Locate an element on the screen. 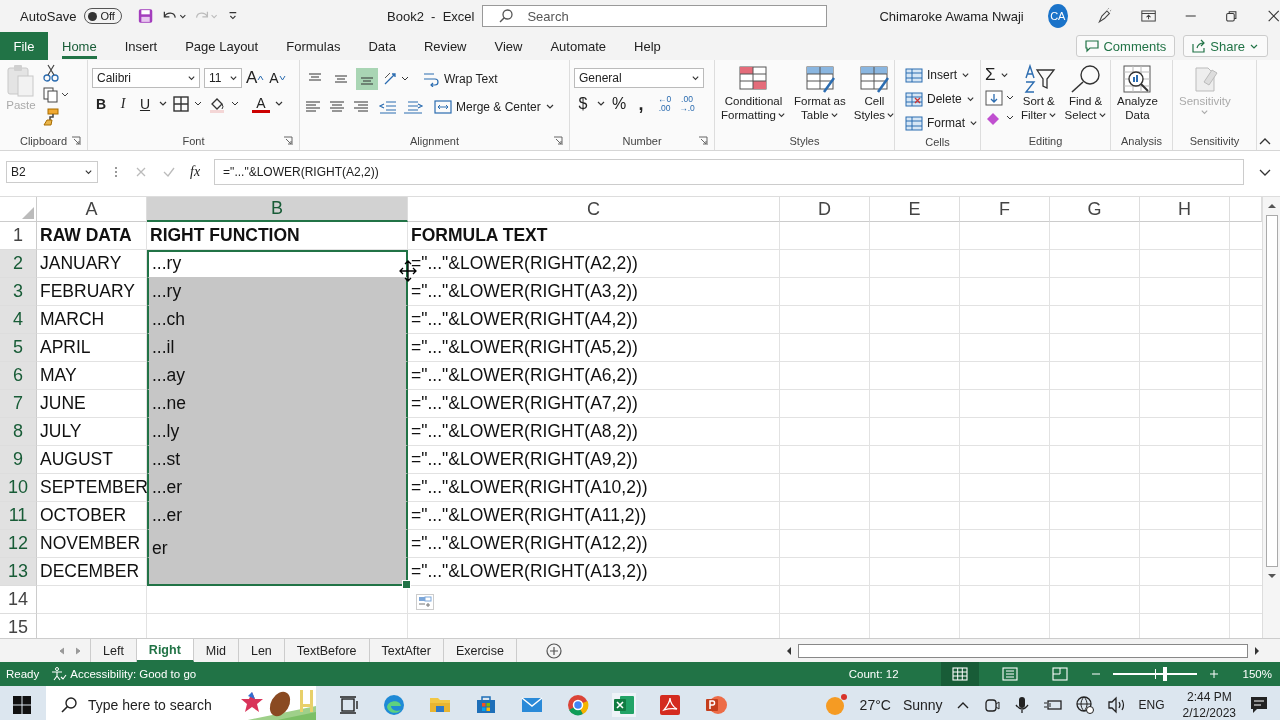 The height and width of the screenshot is (720, 1280). selected-cell: ...st is located at coordinates (277, 460).